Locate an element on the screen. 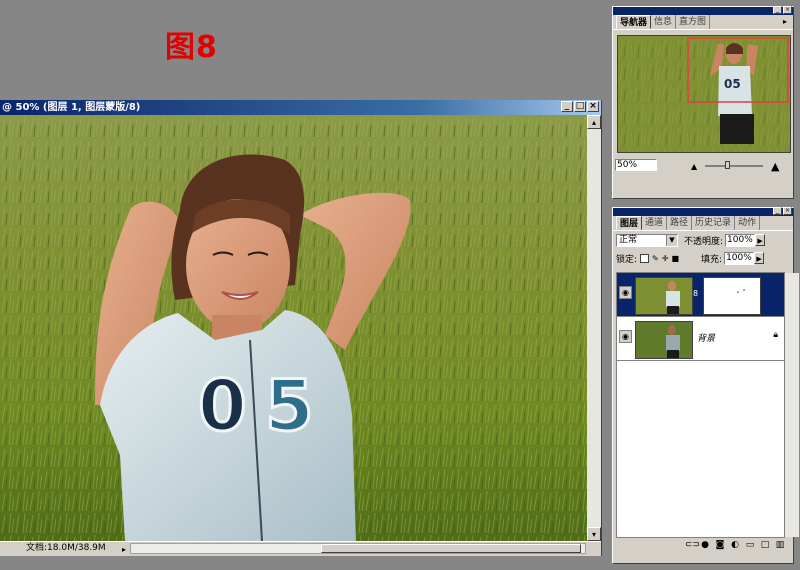 The width and height of the screenshot is (800, 570). document-title: @ 50% (图层 1, 图层蒙版/8) is located at coordinates (71, 107).